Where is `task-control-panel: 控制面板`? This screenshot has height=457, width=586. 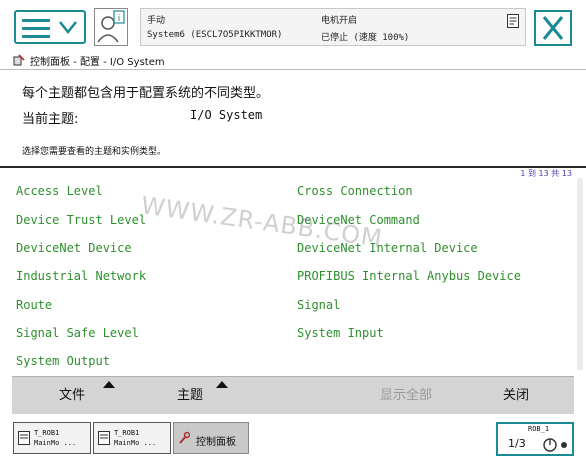 task-control-panel: 控制面板 is located at coordinates (211, 438).